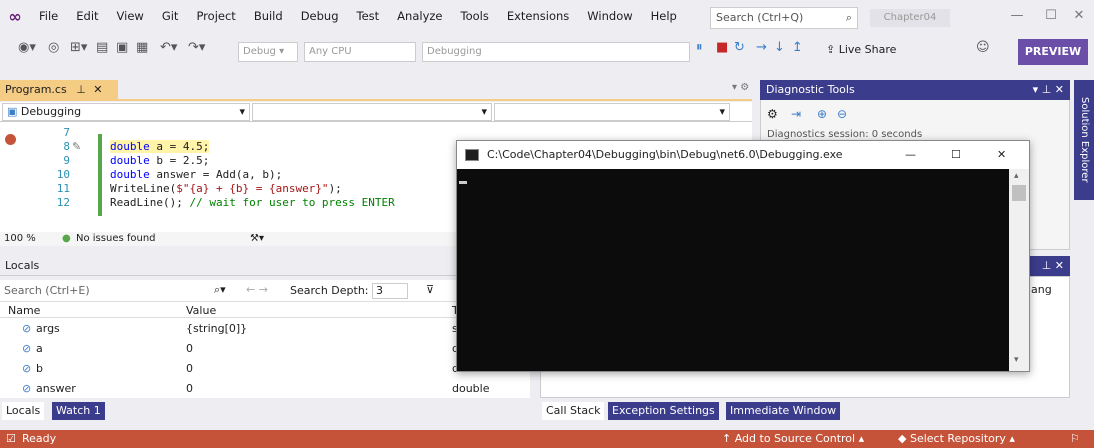 Image resolution: width=1094 pixels, height=448 pixels. What do you see at coordinates (796, 114) in the screenshot?
I see `export-icon: ⇥` at bounding box center [796, 114].